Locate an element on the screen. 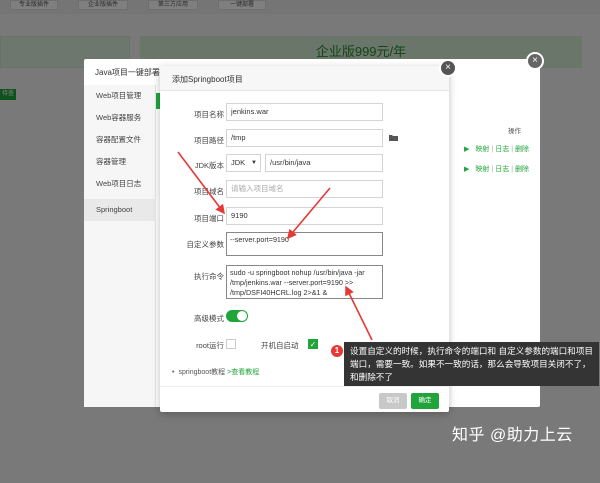  project-port-input: 9190 is located at coordinates (304, 216).